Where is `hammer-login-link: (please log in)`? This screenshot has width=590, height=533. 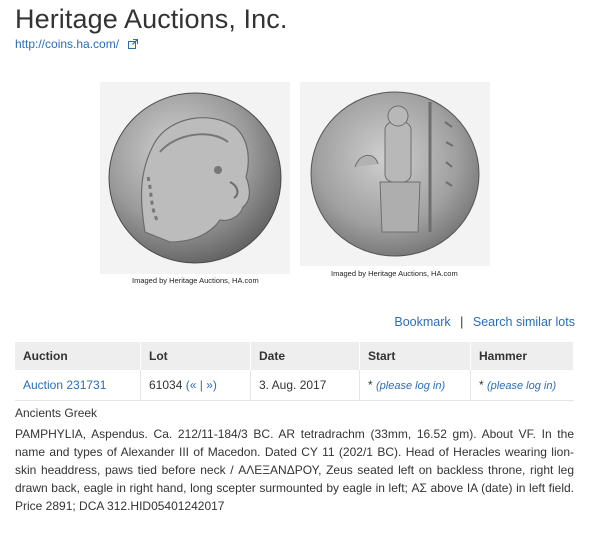
hammer-login-link: (please log in) is located at coordinates (521, 386).